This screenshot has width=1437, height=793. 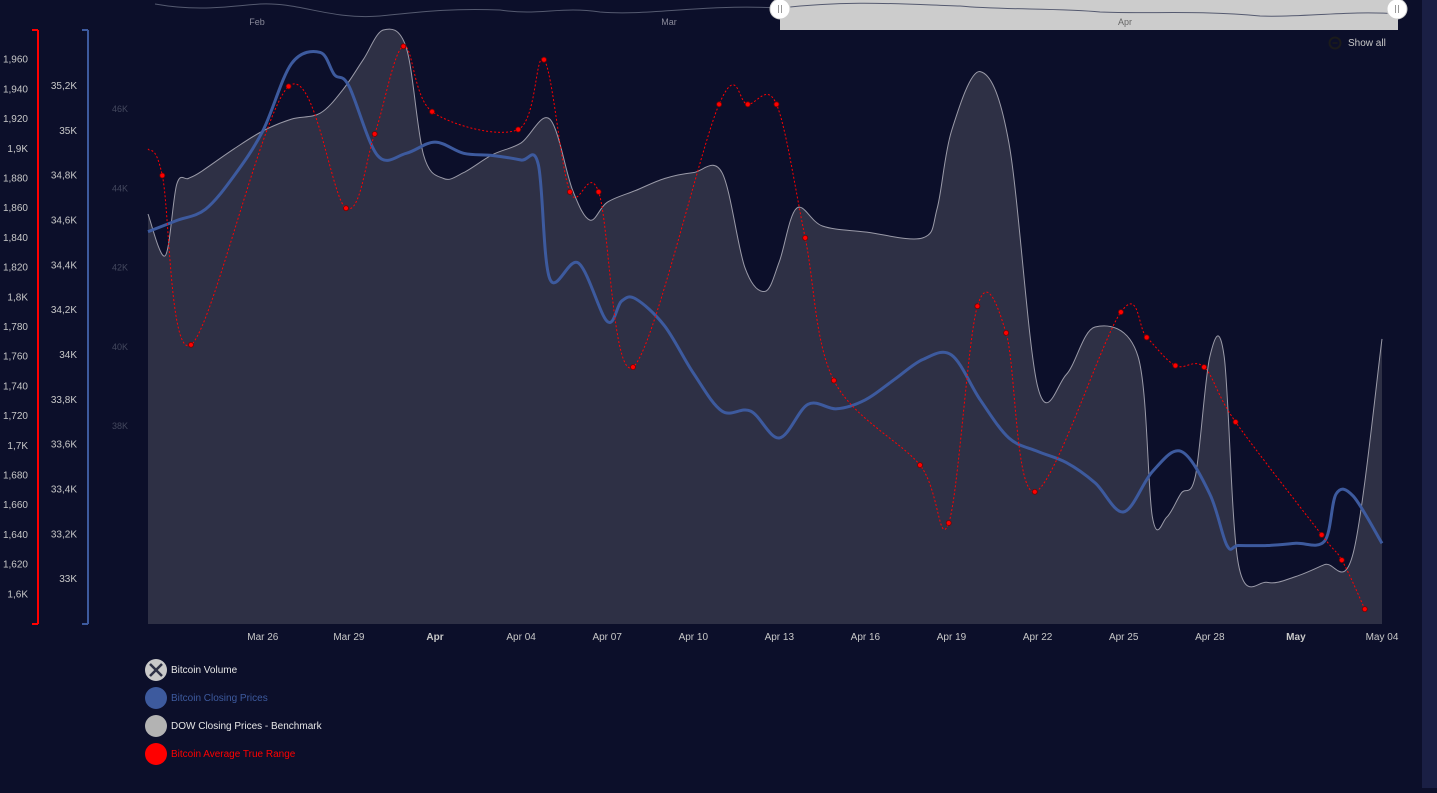 I want to click on y-tick-label-atr: 1,840, so click(x=15, y=238).